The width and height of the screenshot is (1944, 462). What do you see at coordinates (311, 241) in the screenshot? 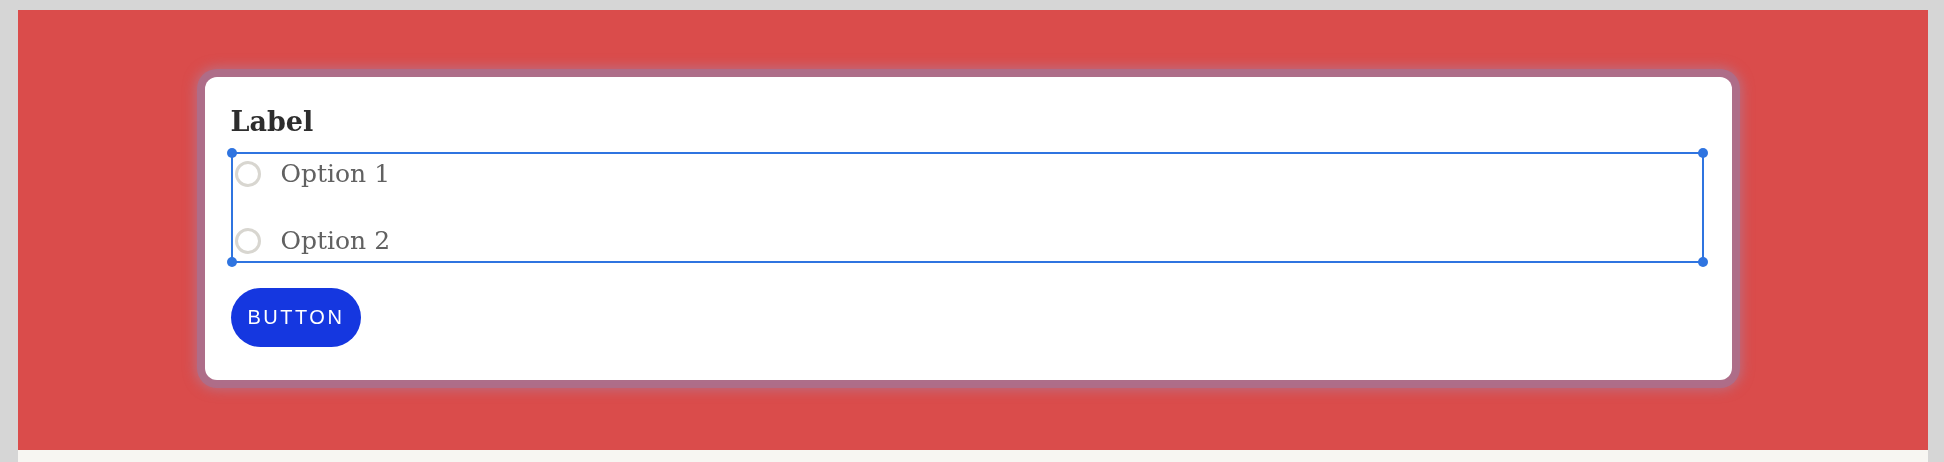
I see `radio-option: Option 2` at bounding box center [311, 241].